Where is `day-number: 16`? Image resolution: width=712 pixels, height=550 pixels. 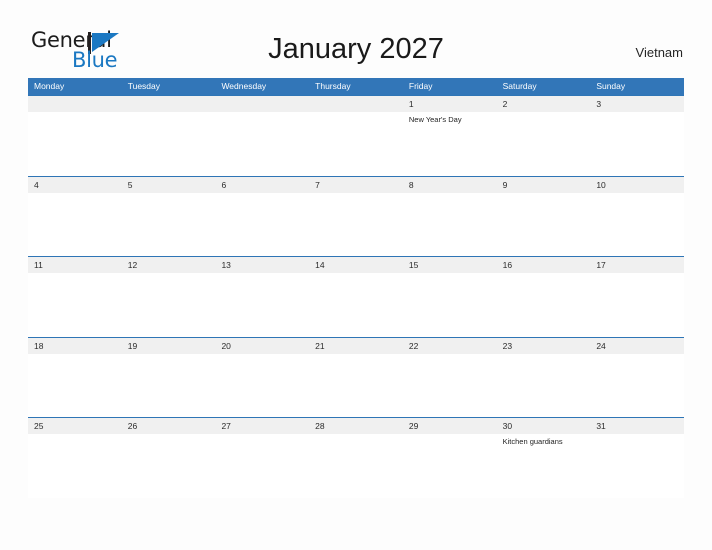
day-number: 16 is located at coordinates (544, 265).